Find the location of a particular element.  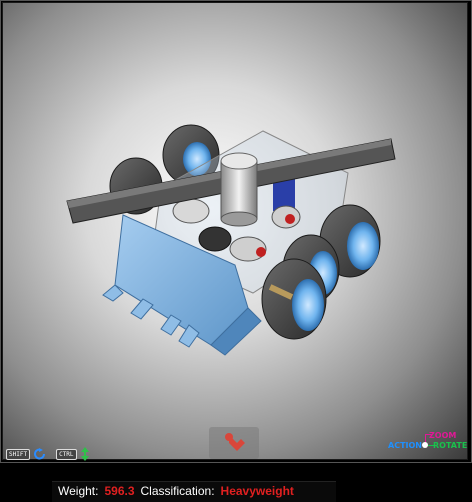

classification-label: Classification: is located at coordinates (177, 491).